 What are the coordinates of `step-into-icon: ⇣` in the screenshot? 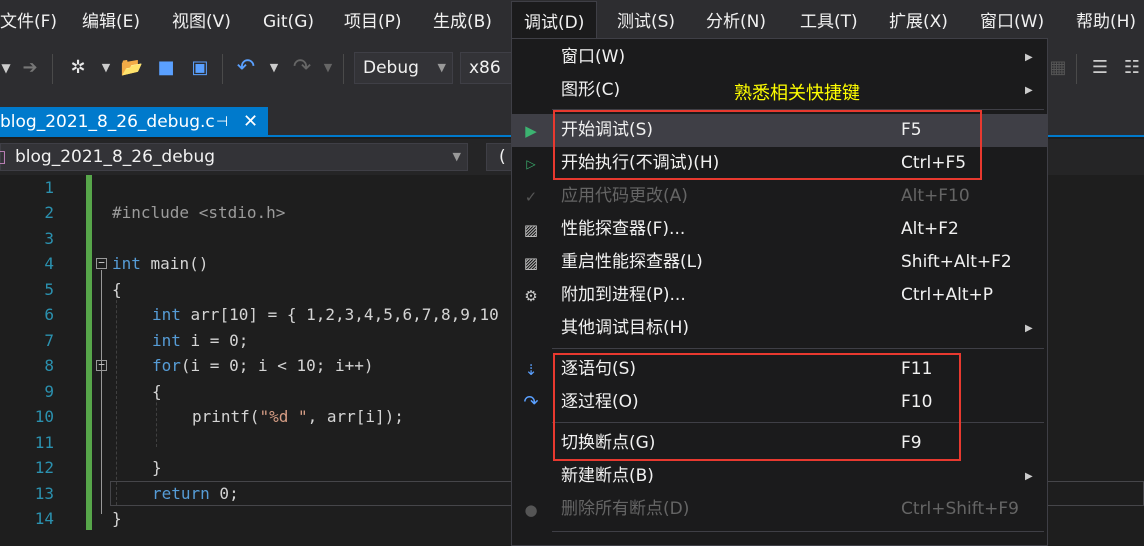 It's located at (531, 370).